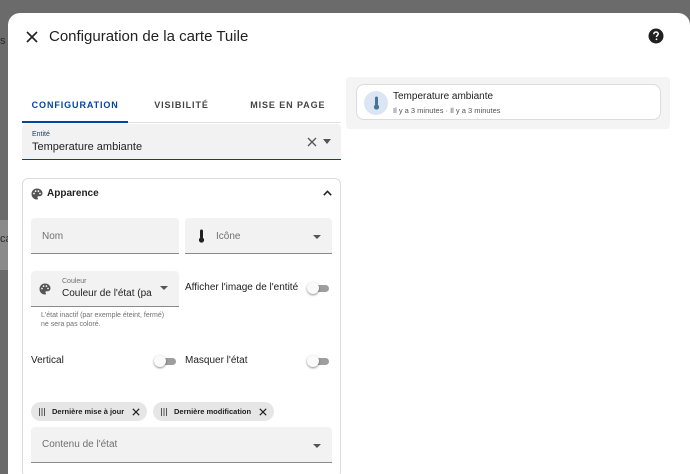  I want to click on color-label: Couleur, so click(74, 281).